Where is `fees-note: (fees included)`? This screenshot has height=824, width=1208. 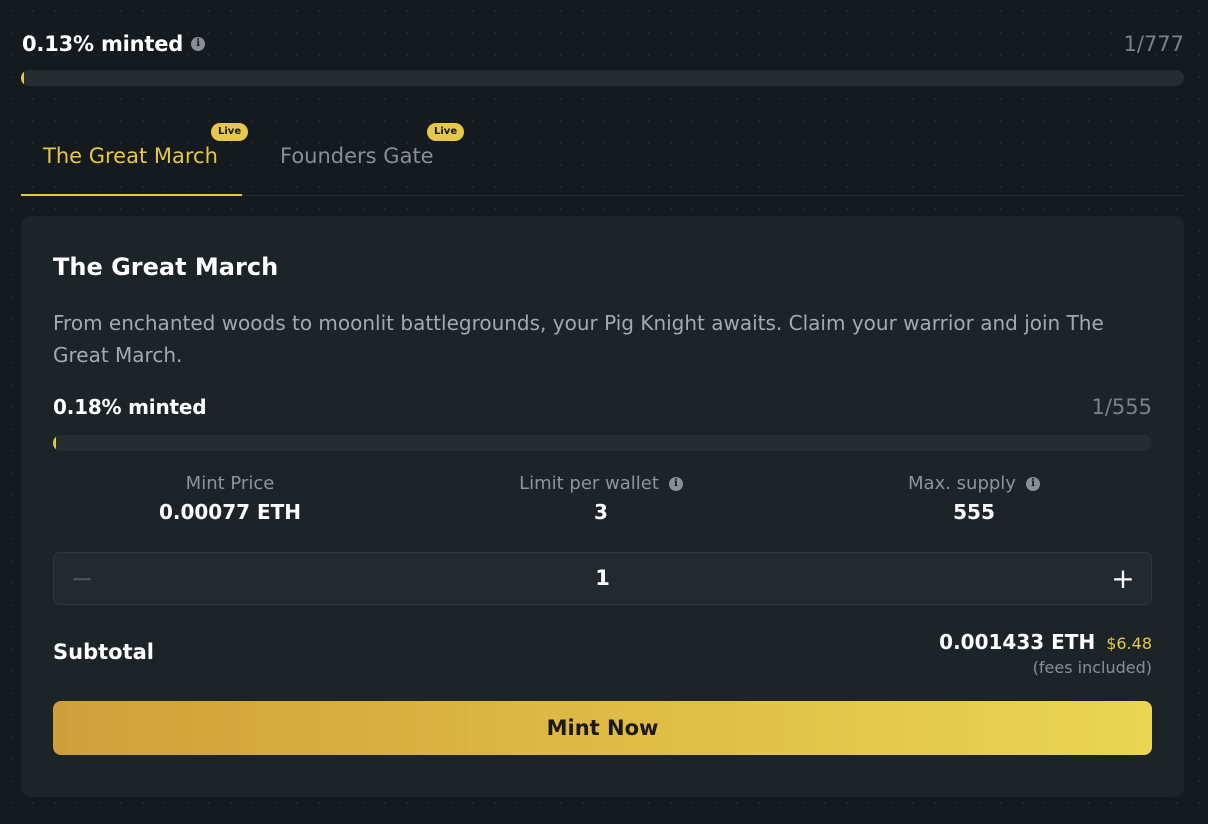 fees-note: (fees included) is located at coordinates (1092, 667).